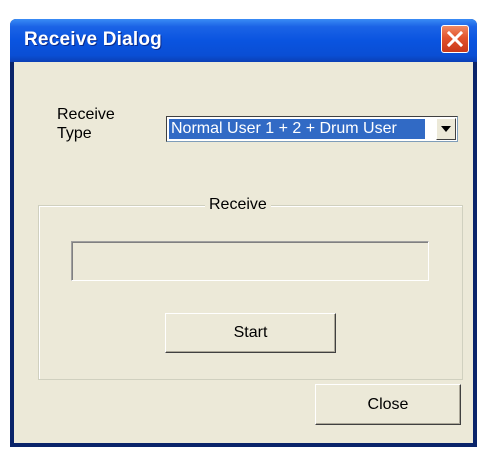 This screenshot has height=460, width=490. What do you see at coordinates (388, 404) in the screenshot?
I see `close-button: Close` at bounding box center [388, 404].